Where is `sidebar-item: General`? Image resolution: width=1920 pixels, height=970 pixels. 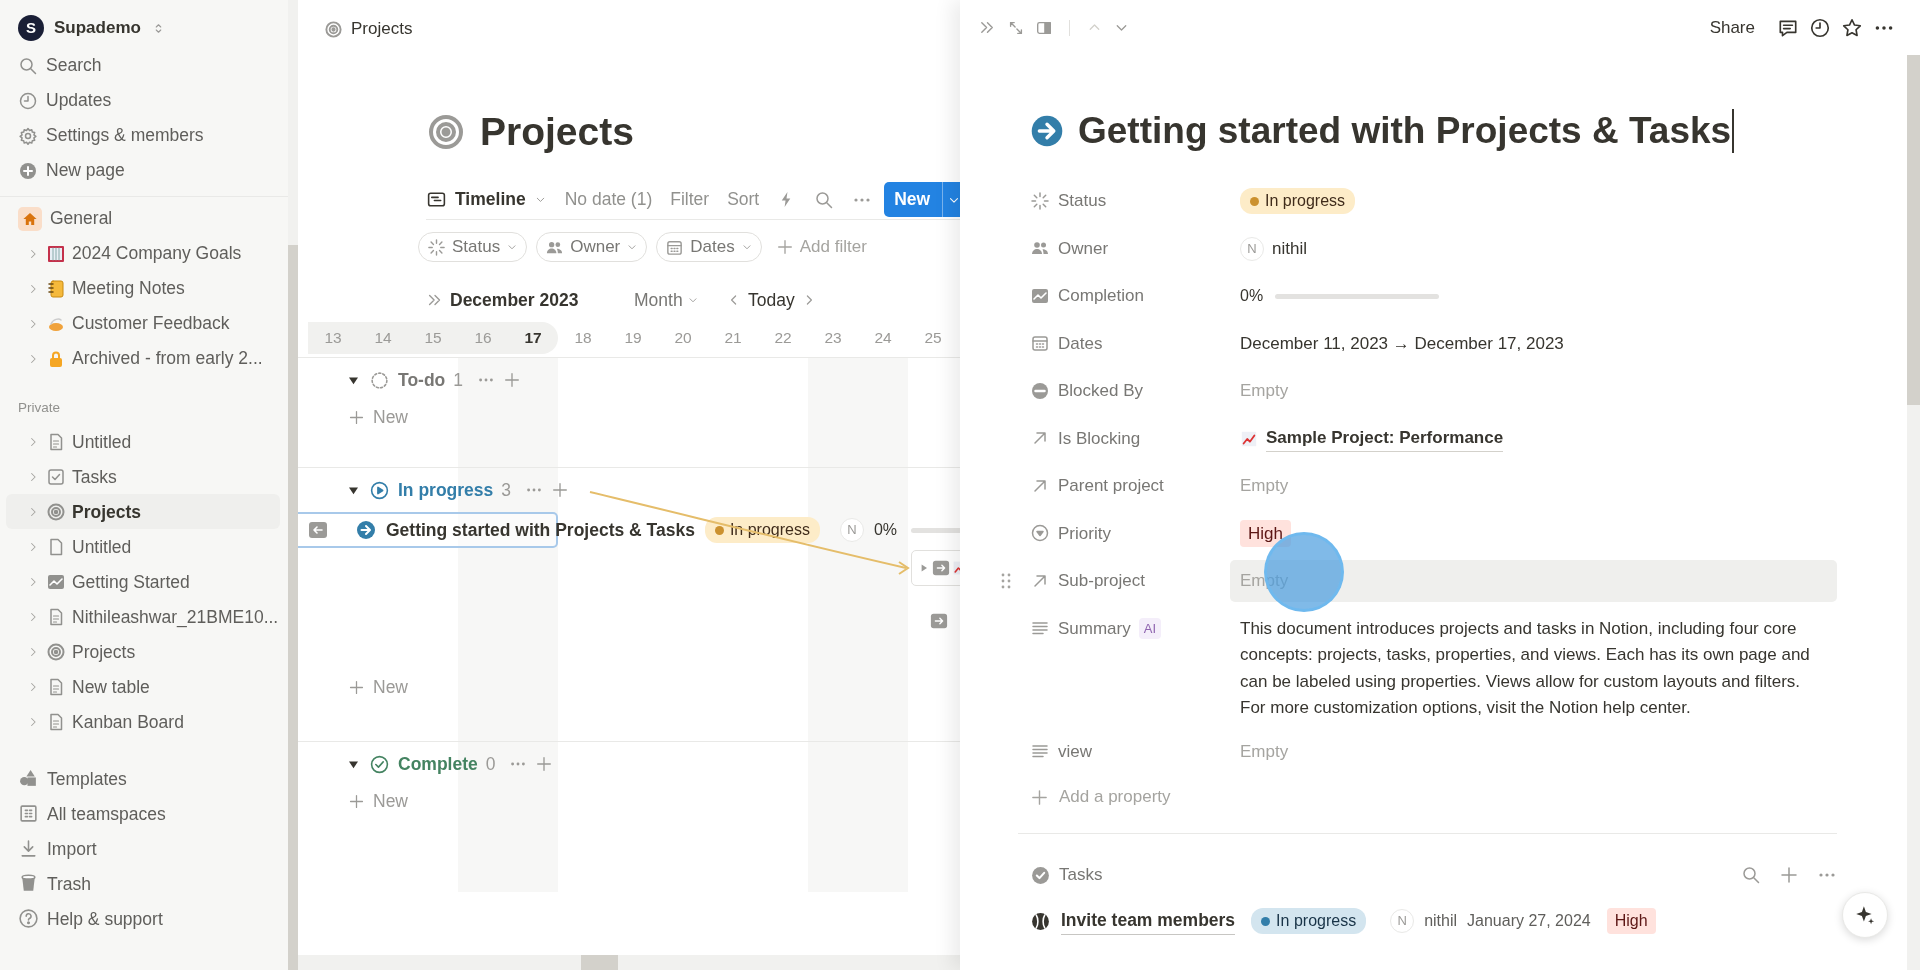
sidebar-item: General is located at coordinates (140, 218).